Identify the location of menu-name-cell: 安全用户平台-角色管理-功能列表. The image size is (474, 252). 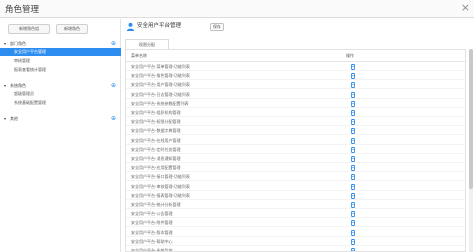
(160, 76).